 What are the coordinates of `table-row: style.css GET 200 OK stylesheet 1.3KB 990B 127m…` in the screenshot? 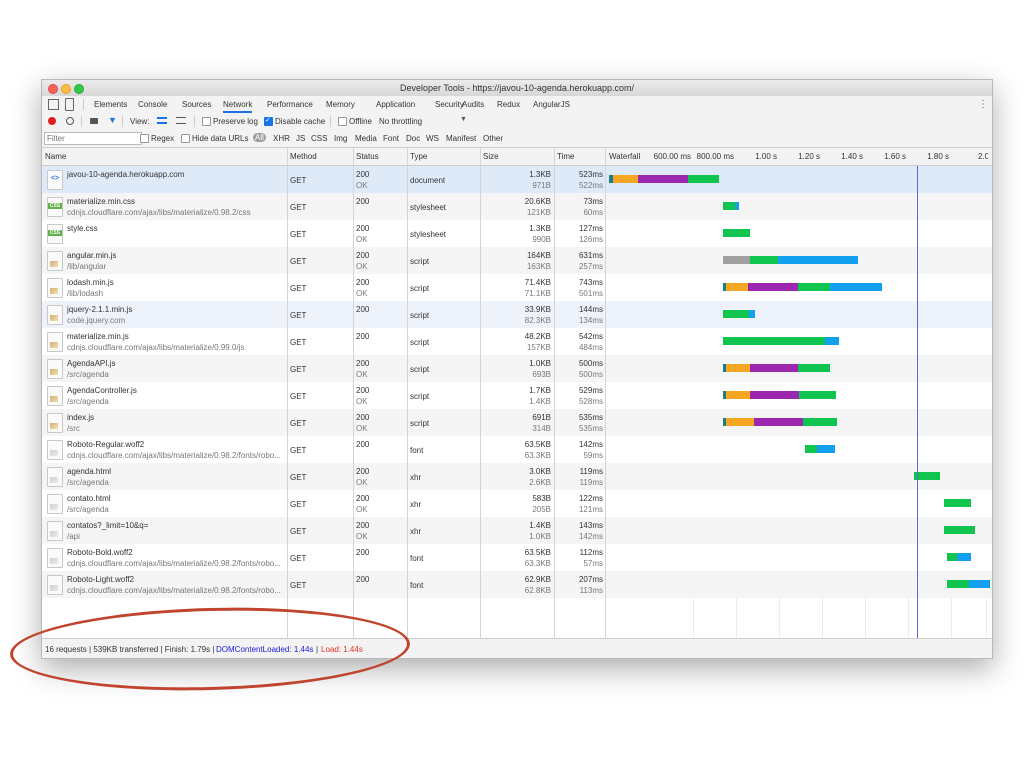 It's located at (517, 233).